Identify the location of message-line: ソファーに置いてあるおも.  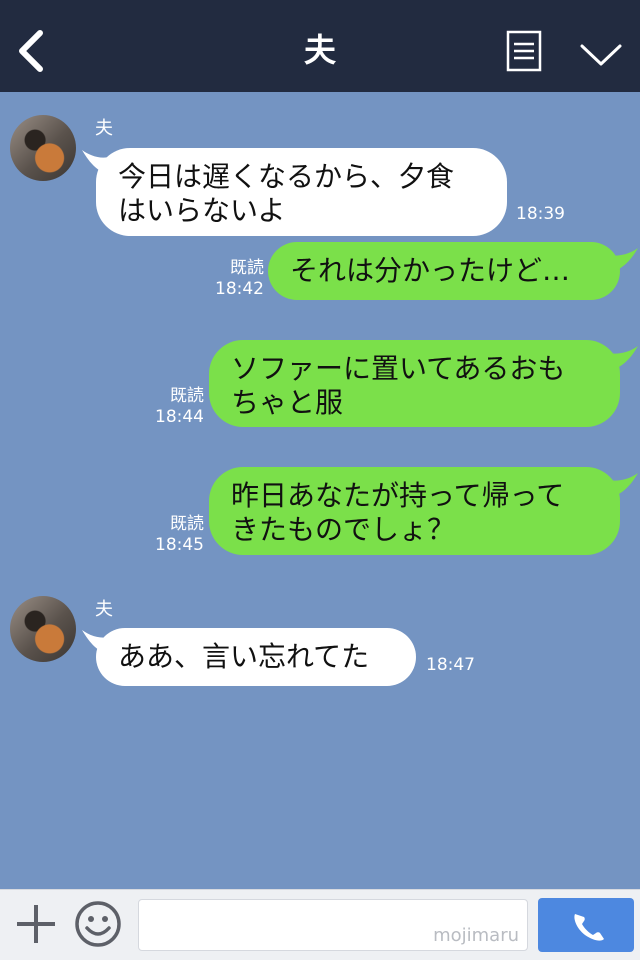
(398, 368).